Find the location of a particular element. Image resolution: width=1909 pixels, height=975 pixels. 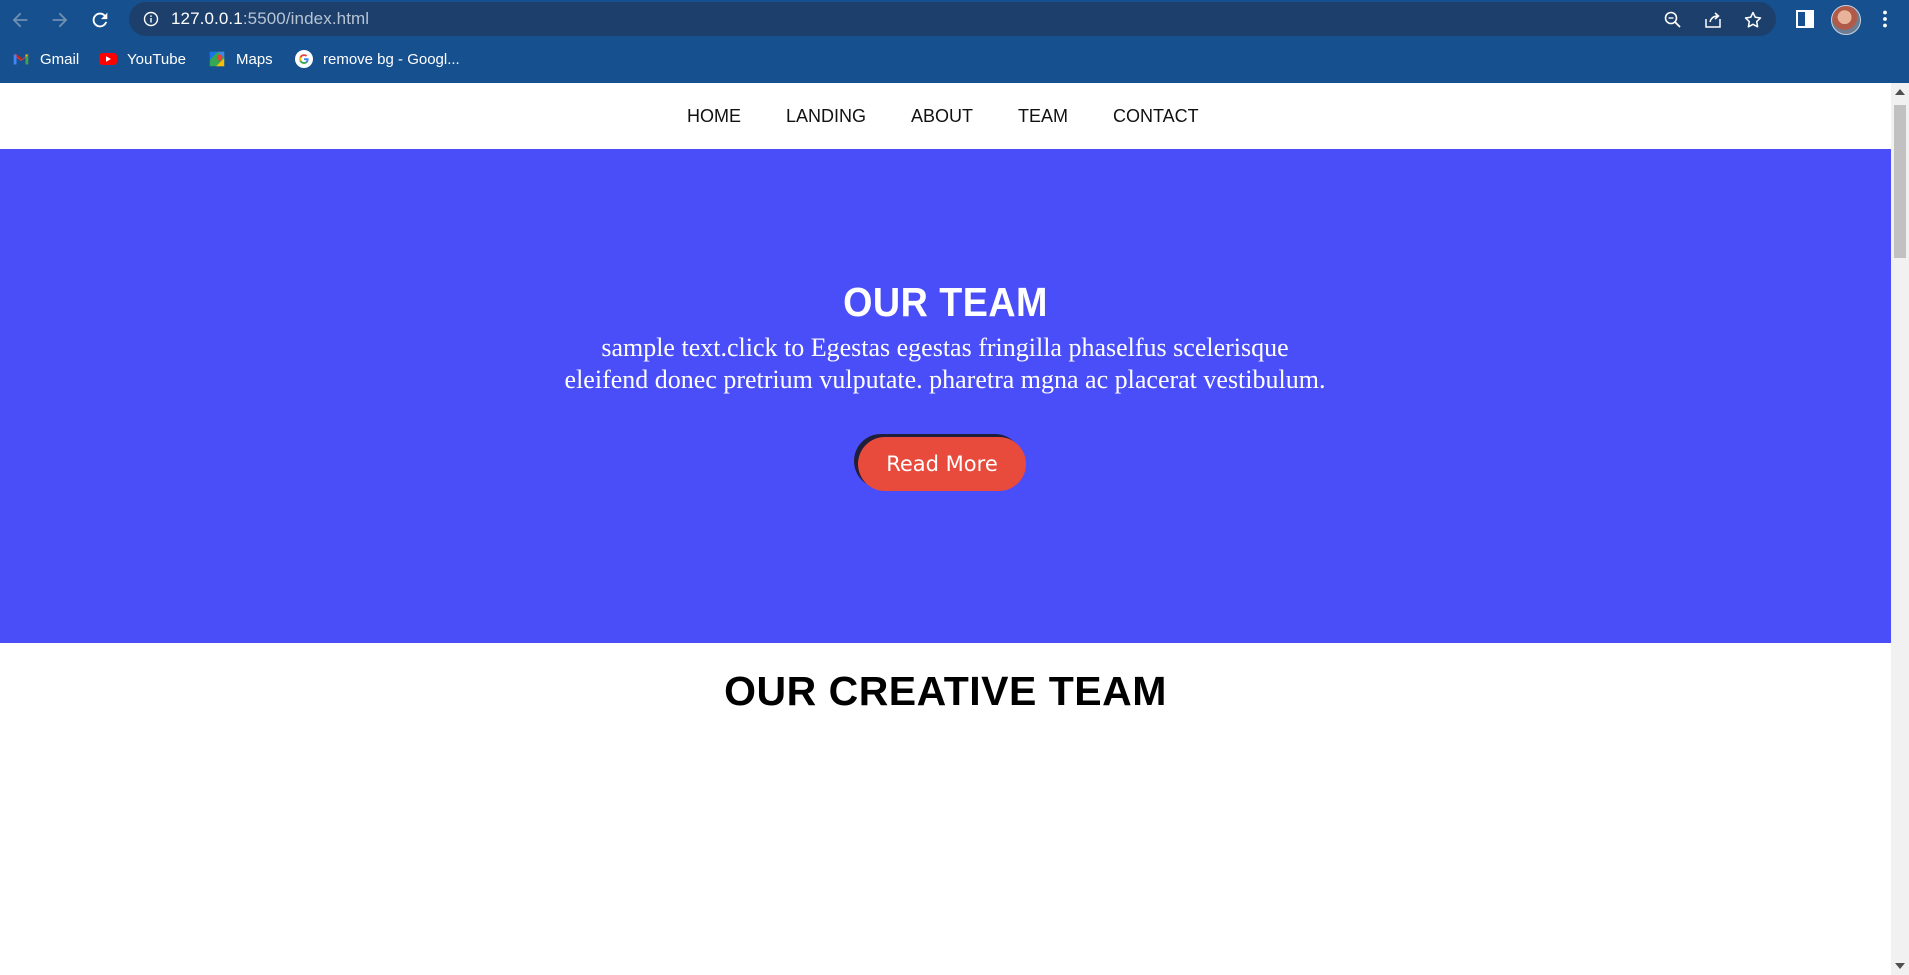

bookmark-star-icon is located at coordinates (1753, 20).